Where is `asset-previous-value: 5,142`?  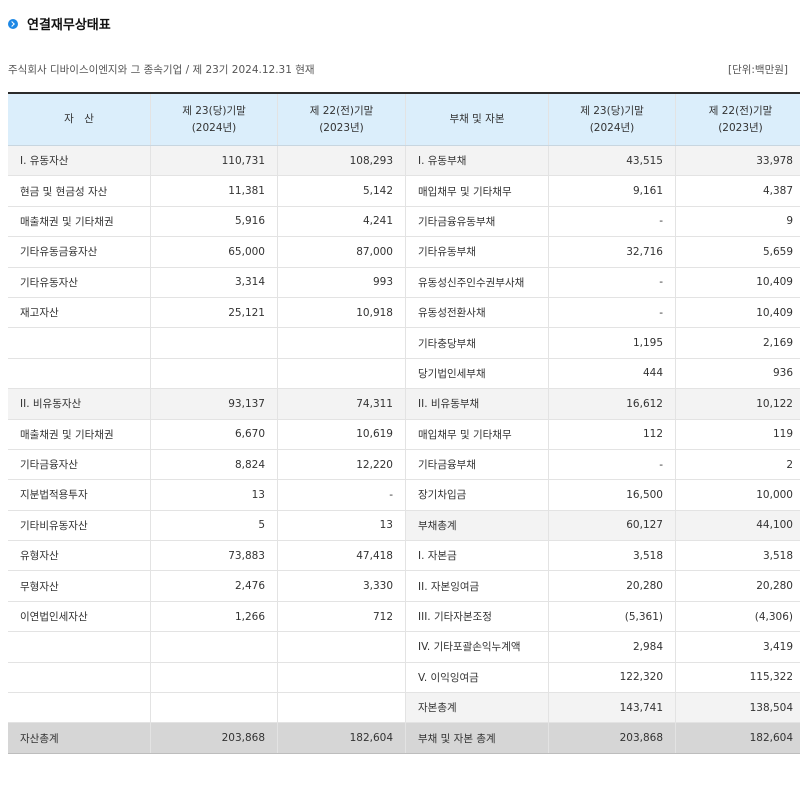
asset-previous-value: 5,142 is located at coordinates (341, 191).